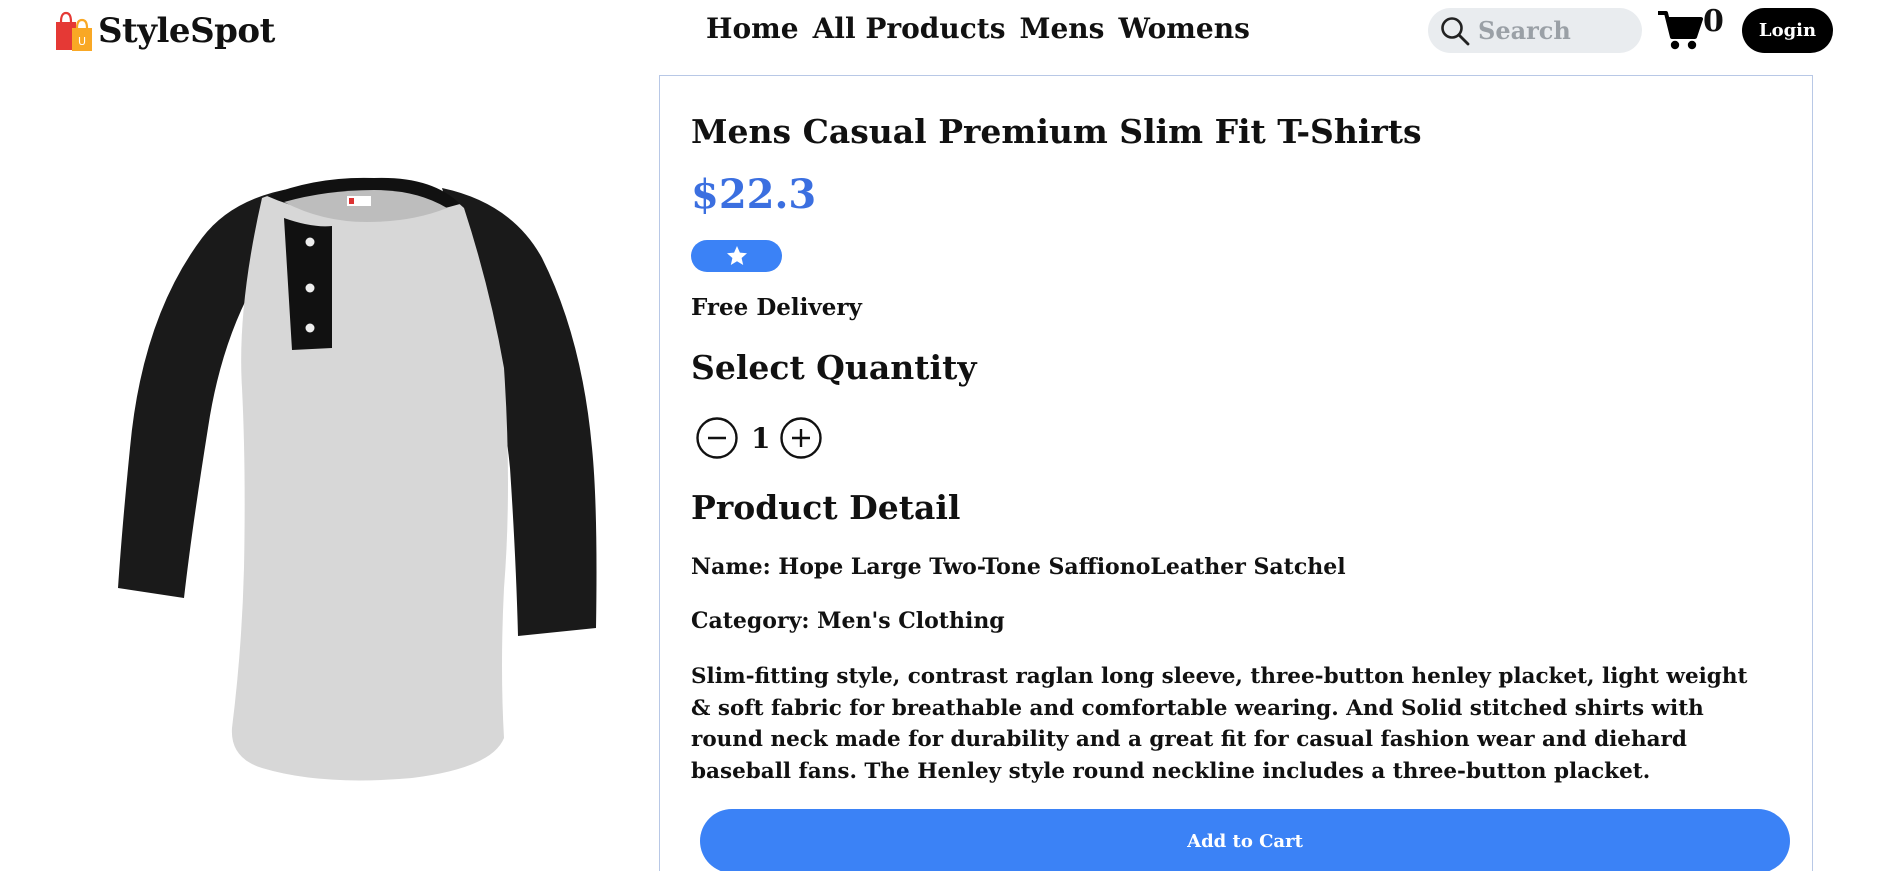  Describe the element at coordinates (1680, 30) in the screenshot. I see `cart-icon` at that location.